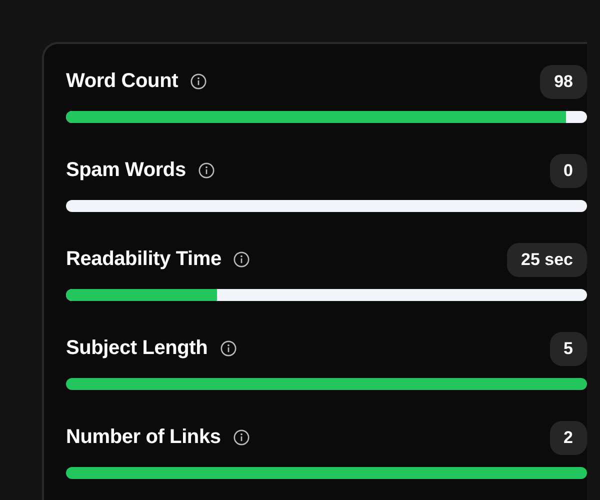  I want to click on value-badge: 2, so click(568, 437).